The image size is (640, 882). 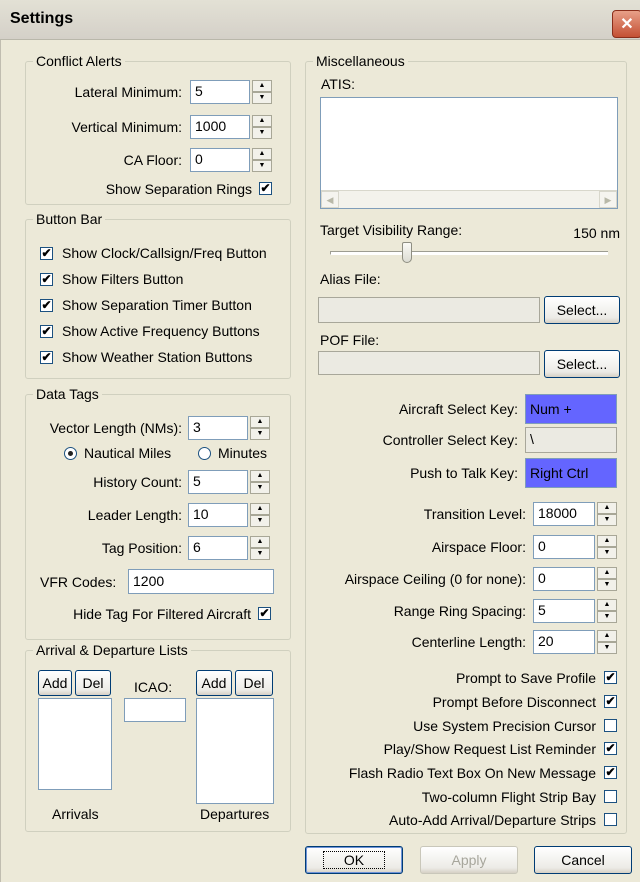 I want to click on centerline-length-value: 20, so click(x=564, y=642).